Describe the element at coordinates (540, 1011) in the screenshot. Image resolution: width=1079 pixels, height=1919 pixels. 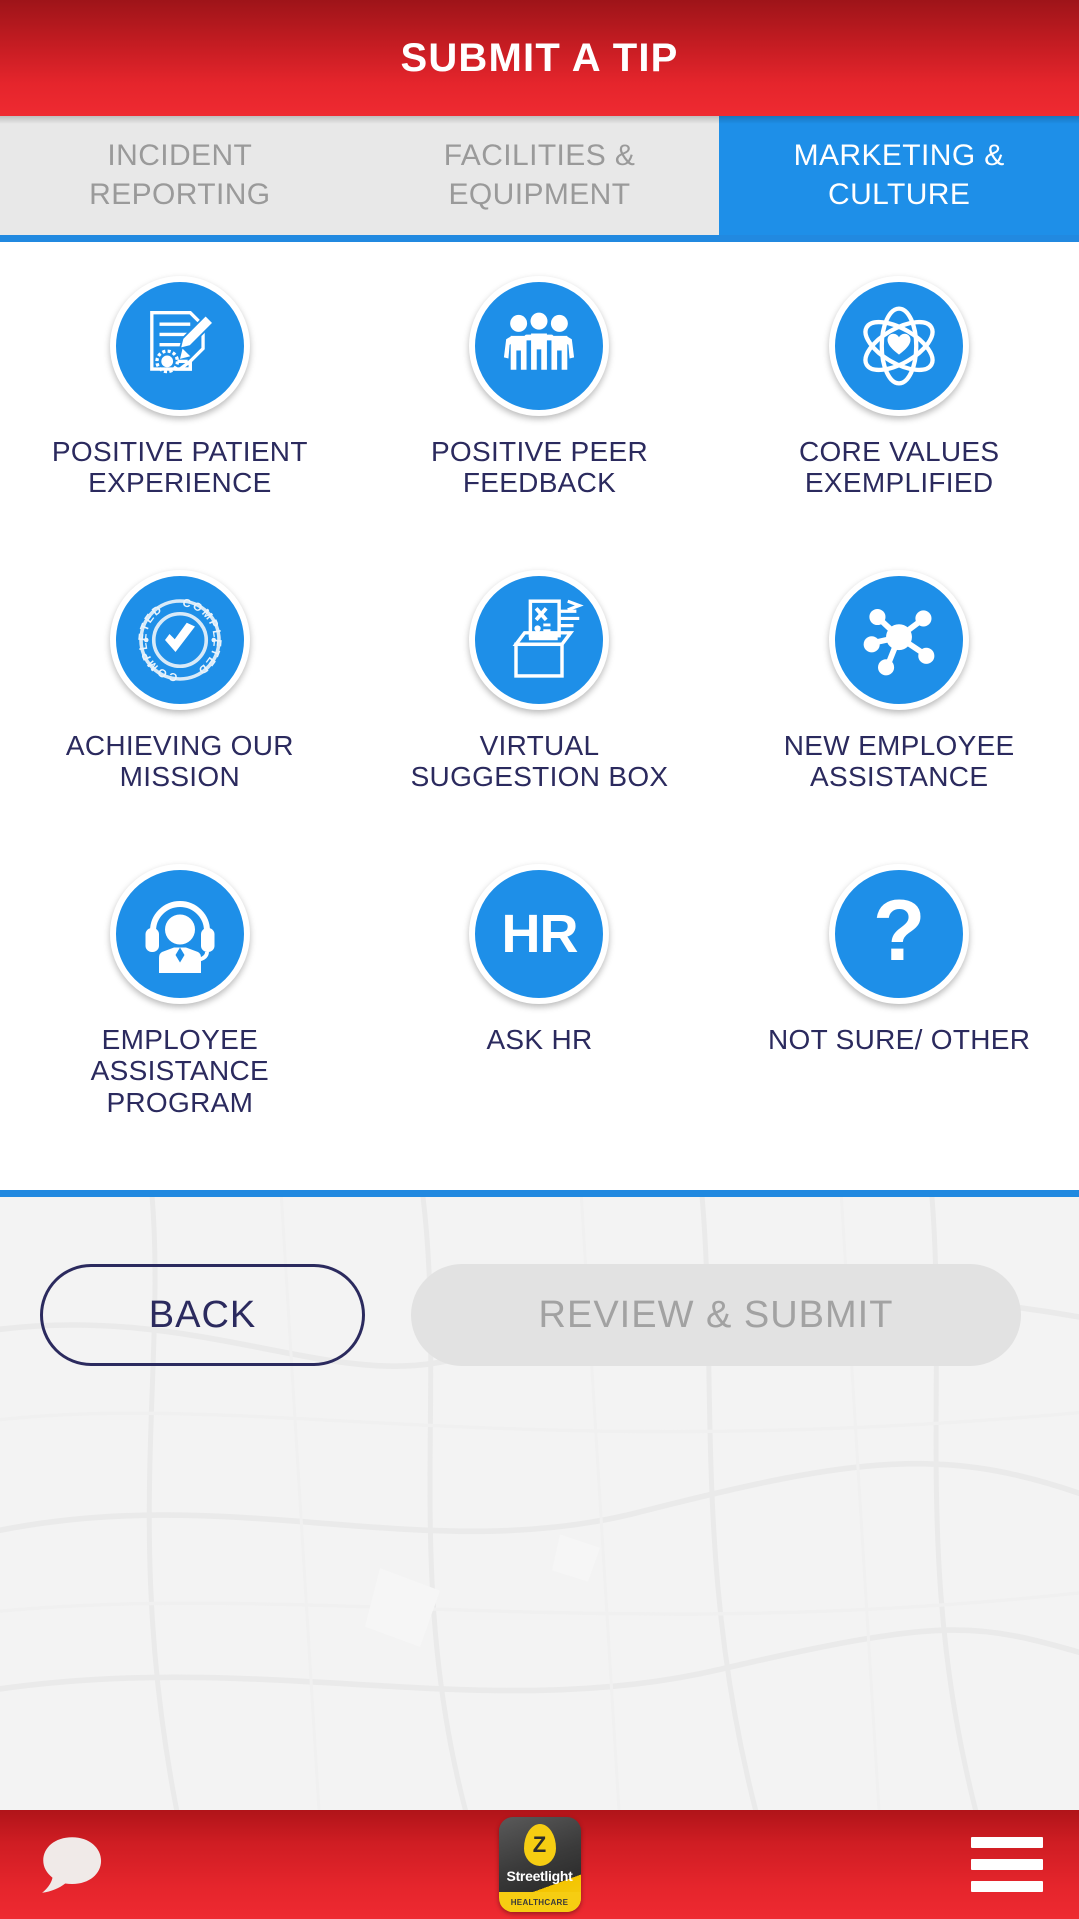
I see `category-item-ask-hr: HR ASK HR` at that location.